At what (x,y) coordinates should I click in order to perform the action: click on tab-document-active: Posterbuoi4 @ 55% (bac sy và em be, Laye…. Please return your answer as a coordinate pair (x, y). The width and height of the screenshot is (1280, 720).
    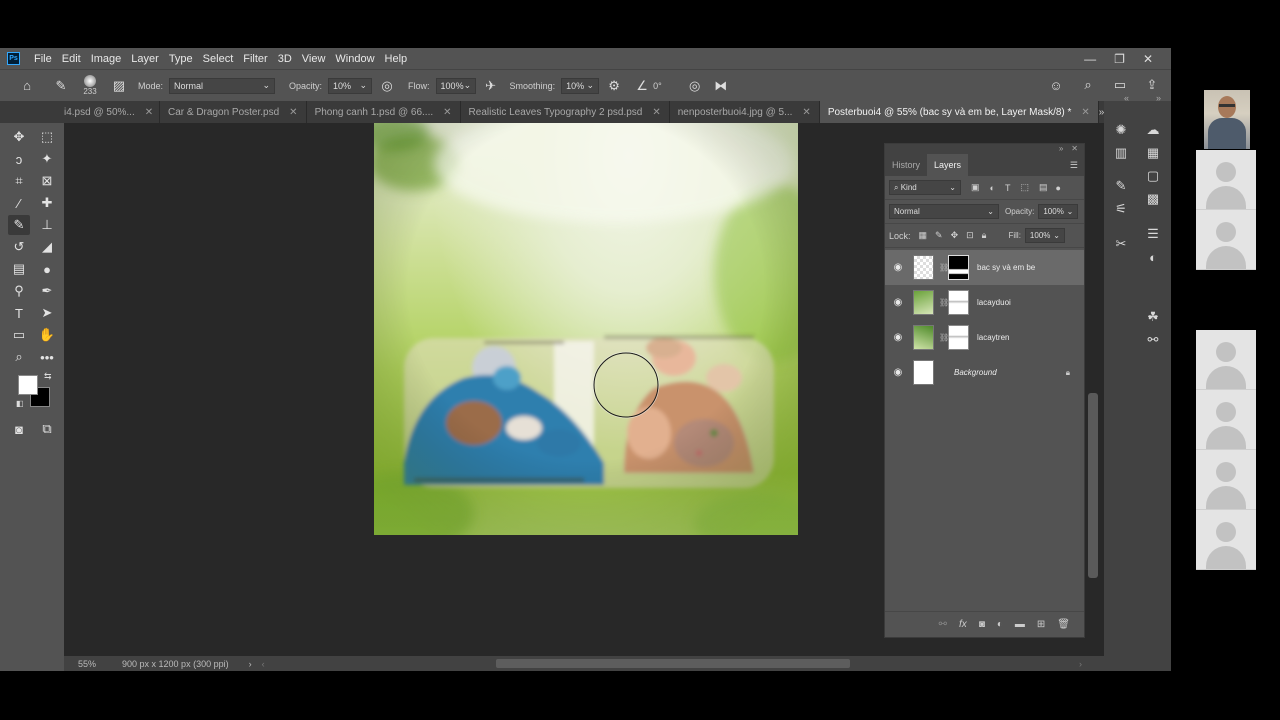
    Looking at the image, I should click on (959, 112).